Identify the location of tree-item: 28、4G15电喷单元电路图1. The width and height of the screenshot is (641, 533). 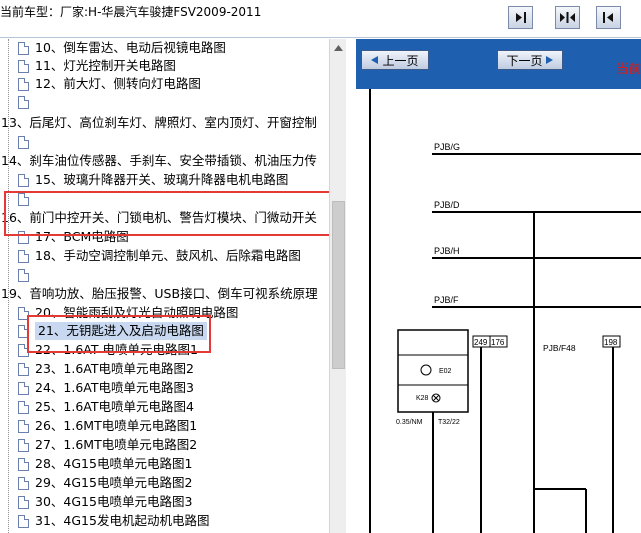
(105, 464).